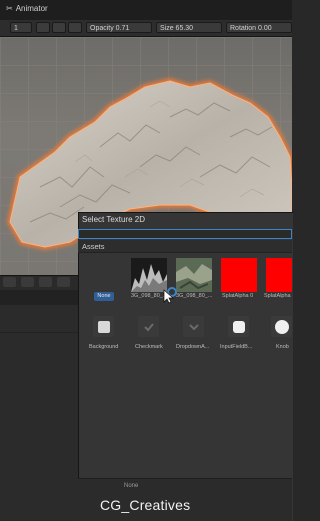  Describe the element at coordinates (39, 325) in the screenshot. I see `panel-row` at that location.